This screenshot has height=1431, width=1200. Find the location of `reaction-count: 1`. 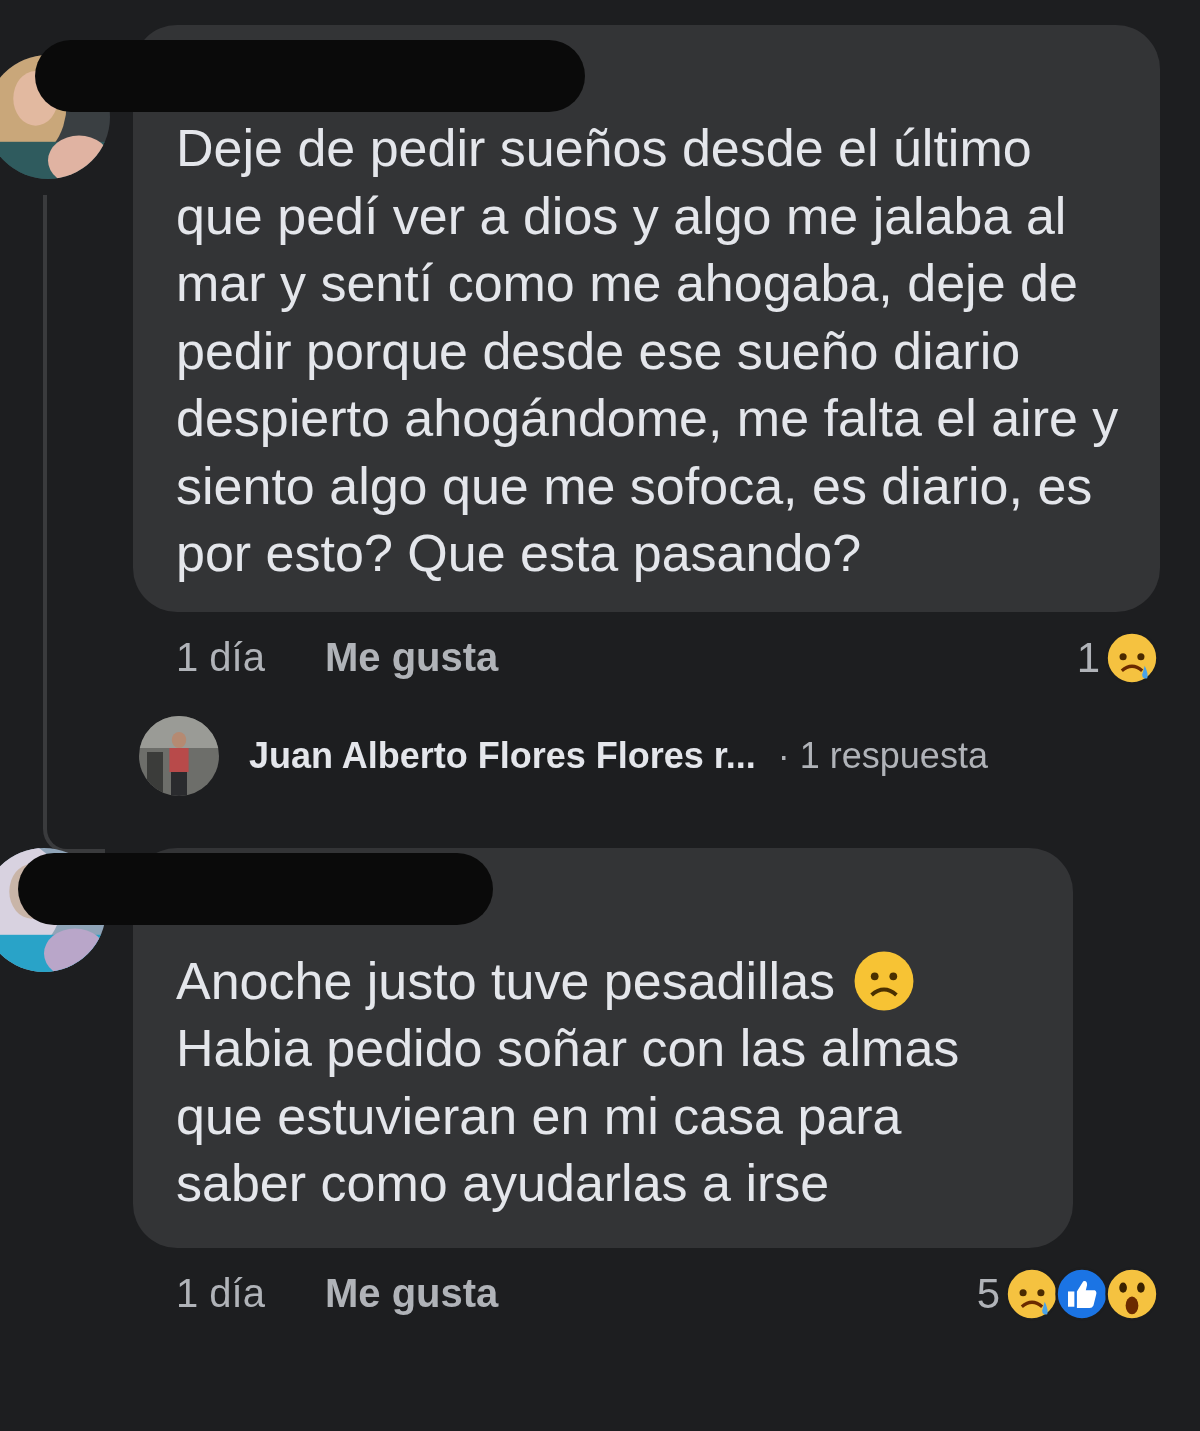

reaction-count: 1 is located at coordinates (1088, 657).